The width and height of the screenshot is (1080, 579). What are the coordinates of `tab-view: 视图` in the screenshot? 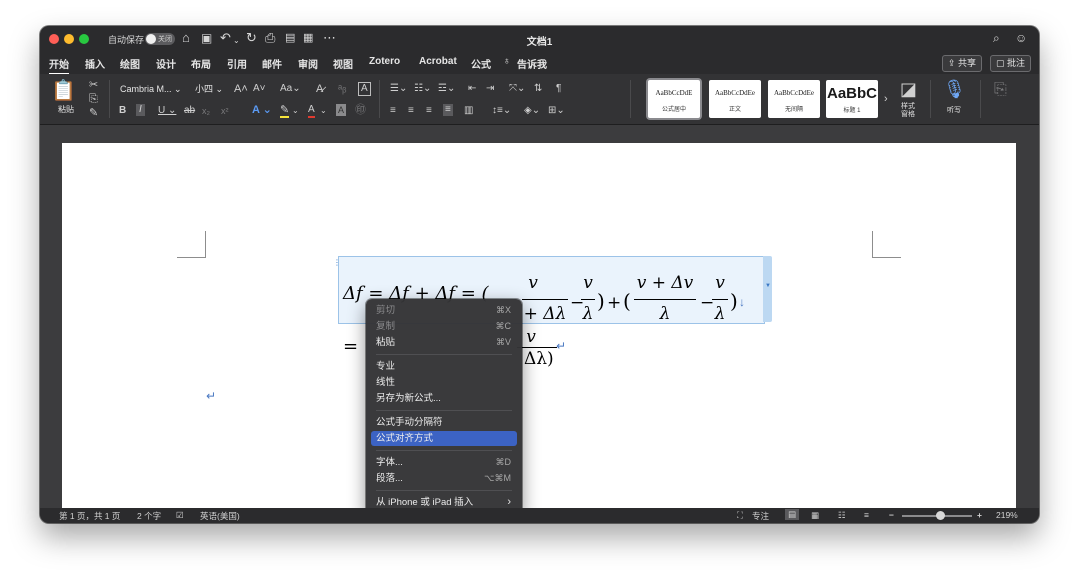 It's located at (343, 63).